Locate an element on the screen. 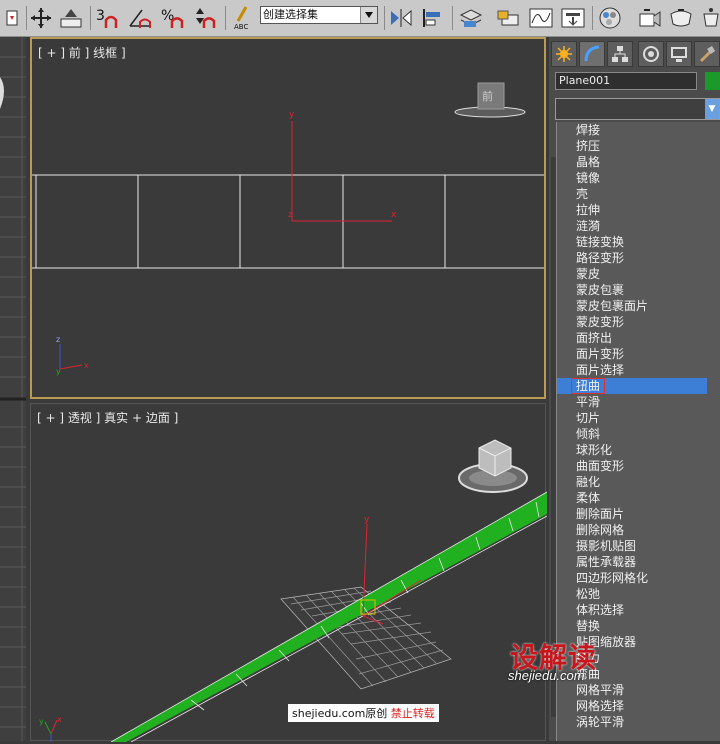 The height and width of the screenshot is (744, 720). modifier-item-label: 拉伸 is located at coordinates (588, 210).